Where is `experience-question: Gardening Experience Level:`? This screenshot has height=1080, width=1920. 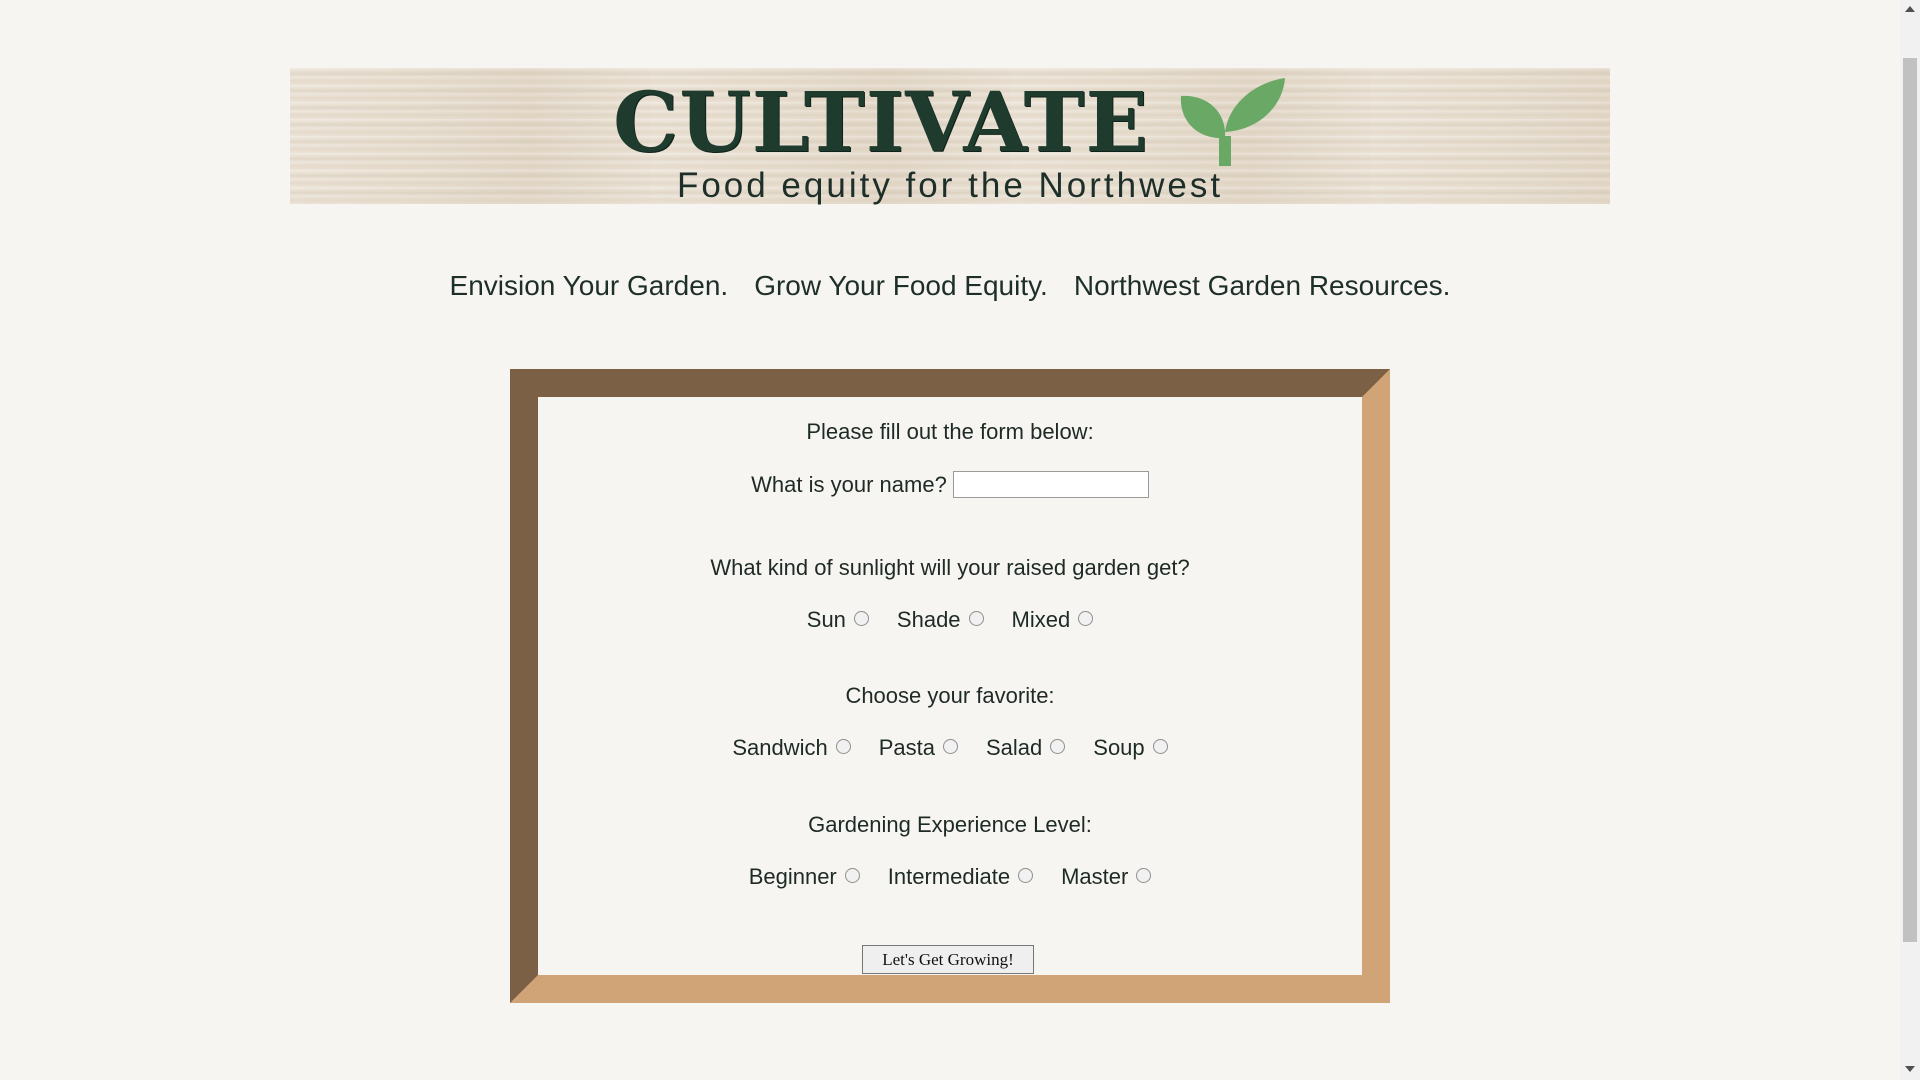 experience-question: Gardening Experience Level: is located at coordinates (950, 824).